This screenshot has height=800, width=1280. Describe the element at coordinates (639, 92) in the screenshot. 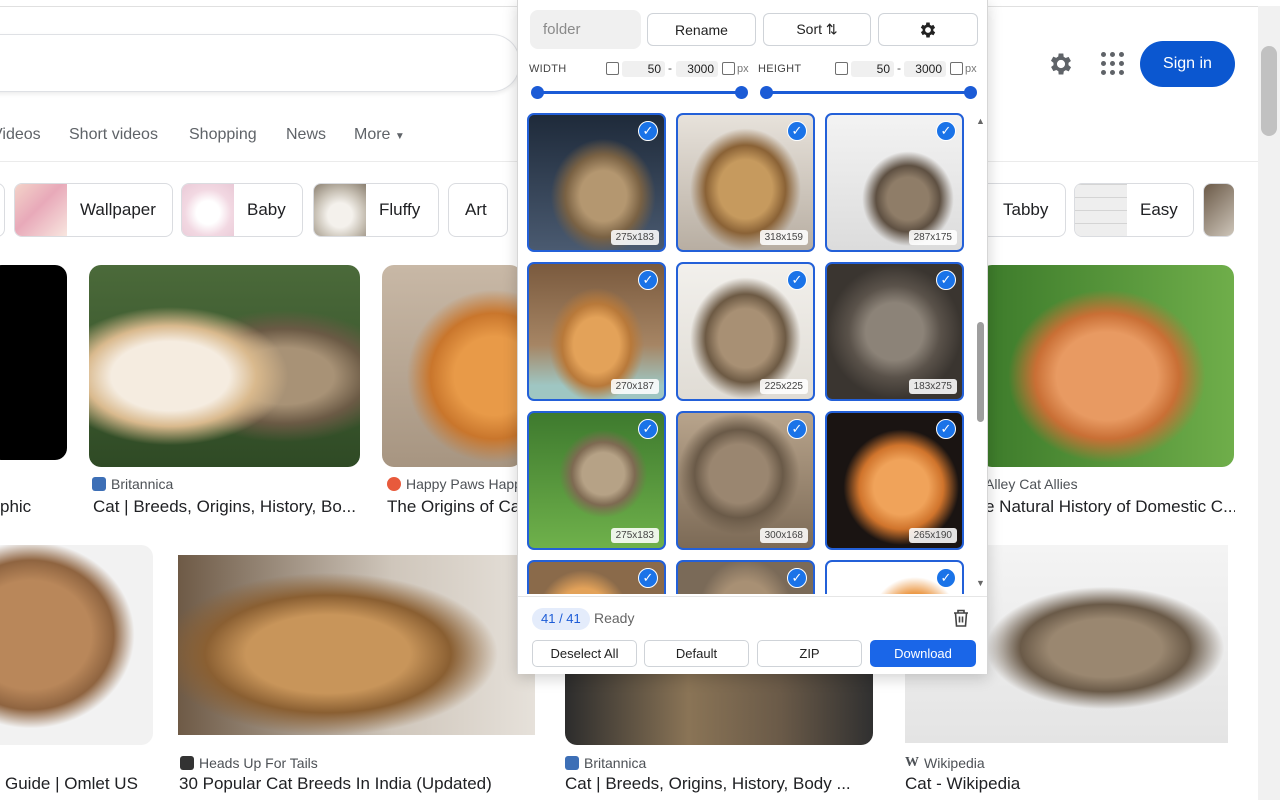

I see `width-slider-track` at that location.